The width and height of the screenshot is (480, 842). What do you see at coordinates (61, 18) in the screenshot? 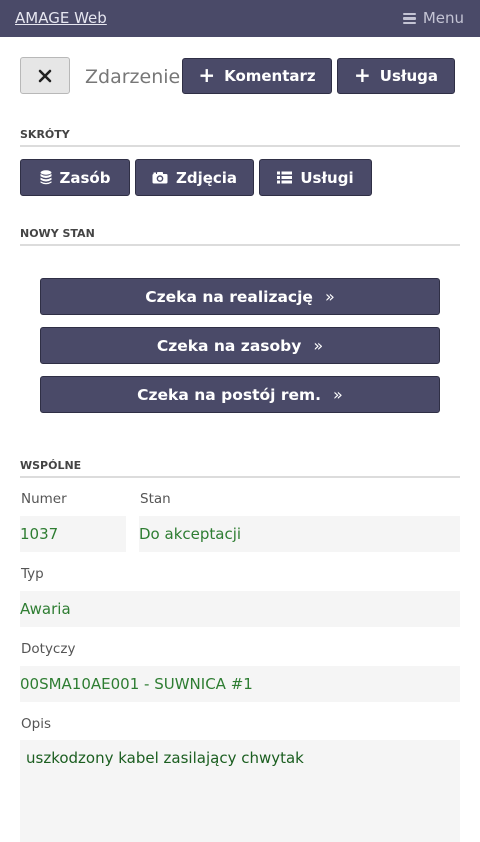
I see `brand-link: AMAGE Web` at bounding box center [61, 18].